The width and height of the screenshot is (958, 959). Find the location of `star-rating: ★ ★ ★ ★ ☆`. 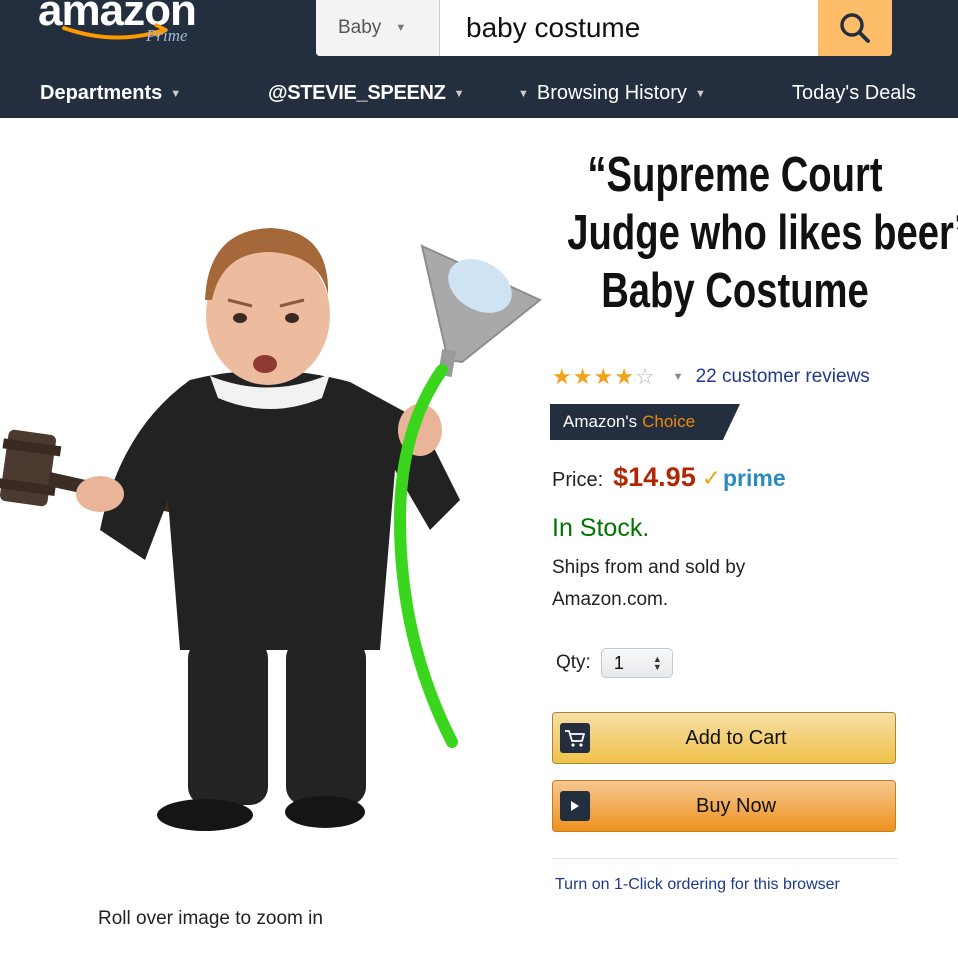

star-rating: ★ ★ ★ ★ ☆ is located at coordinates (603, 377).